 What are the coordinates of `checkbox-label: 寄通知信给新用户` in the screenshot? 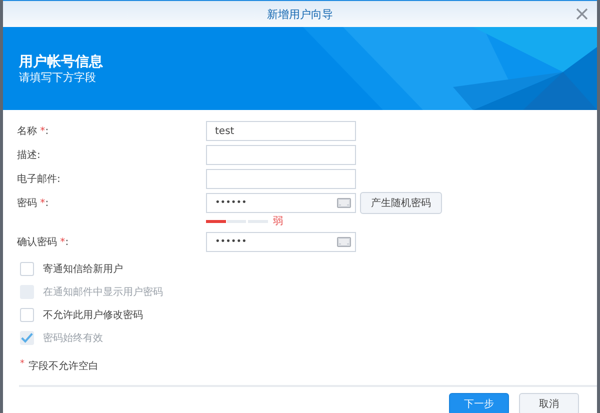 It's located at (83, 269).